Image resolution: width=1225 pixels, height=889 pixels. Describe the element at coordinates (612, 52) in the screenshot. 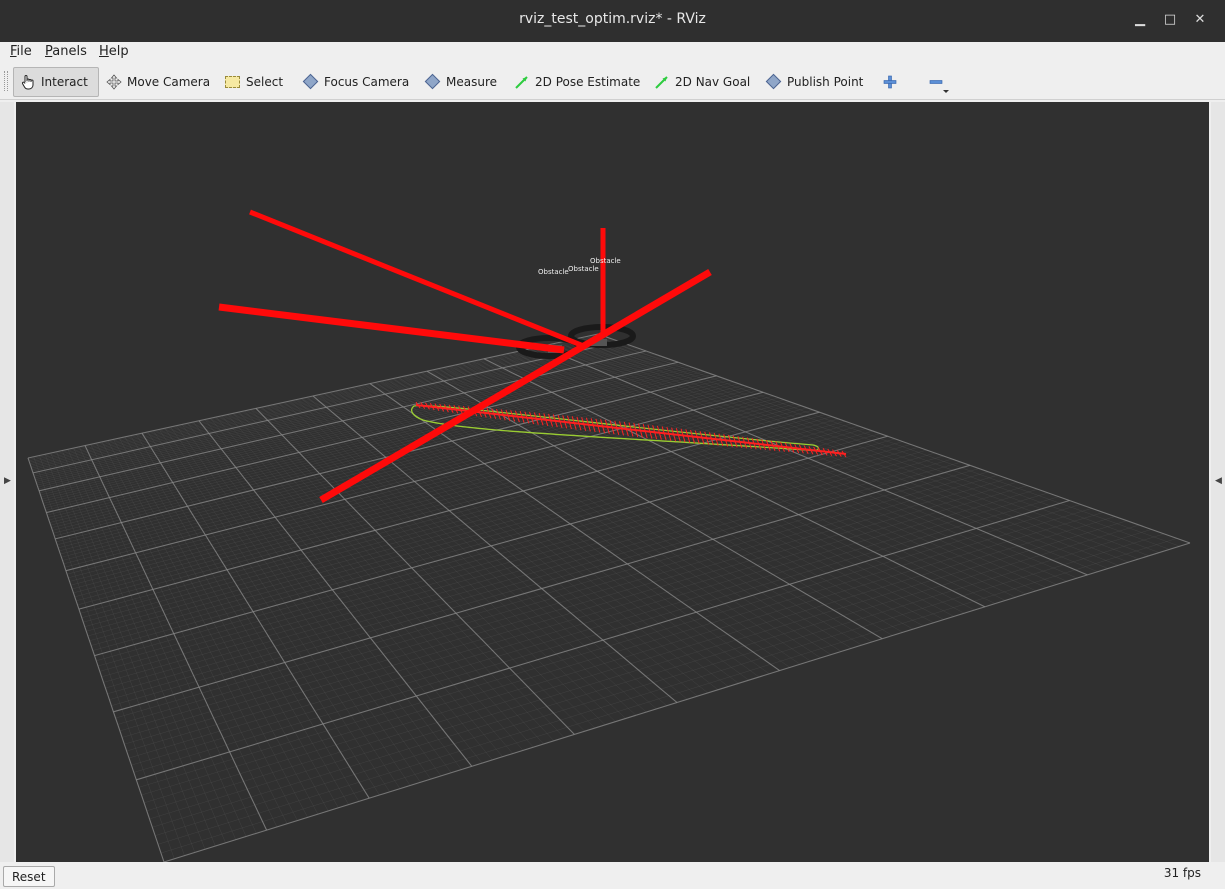

I see `menu-bar: File Panels Help` at that location.